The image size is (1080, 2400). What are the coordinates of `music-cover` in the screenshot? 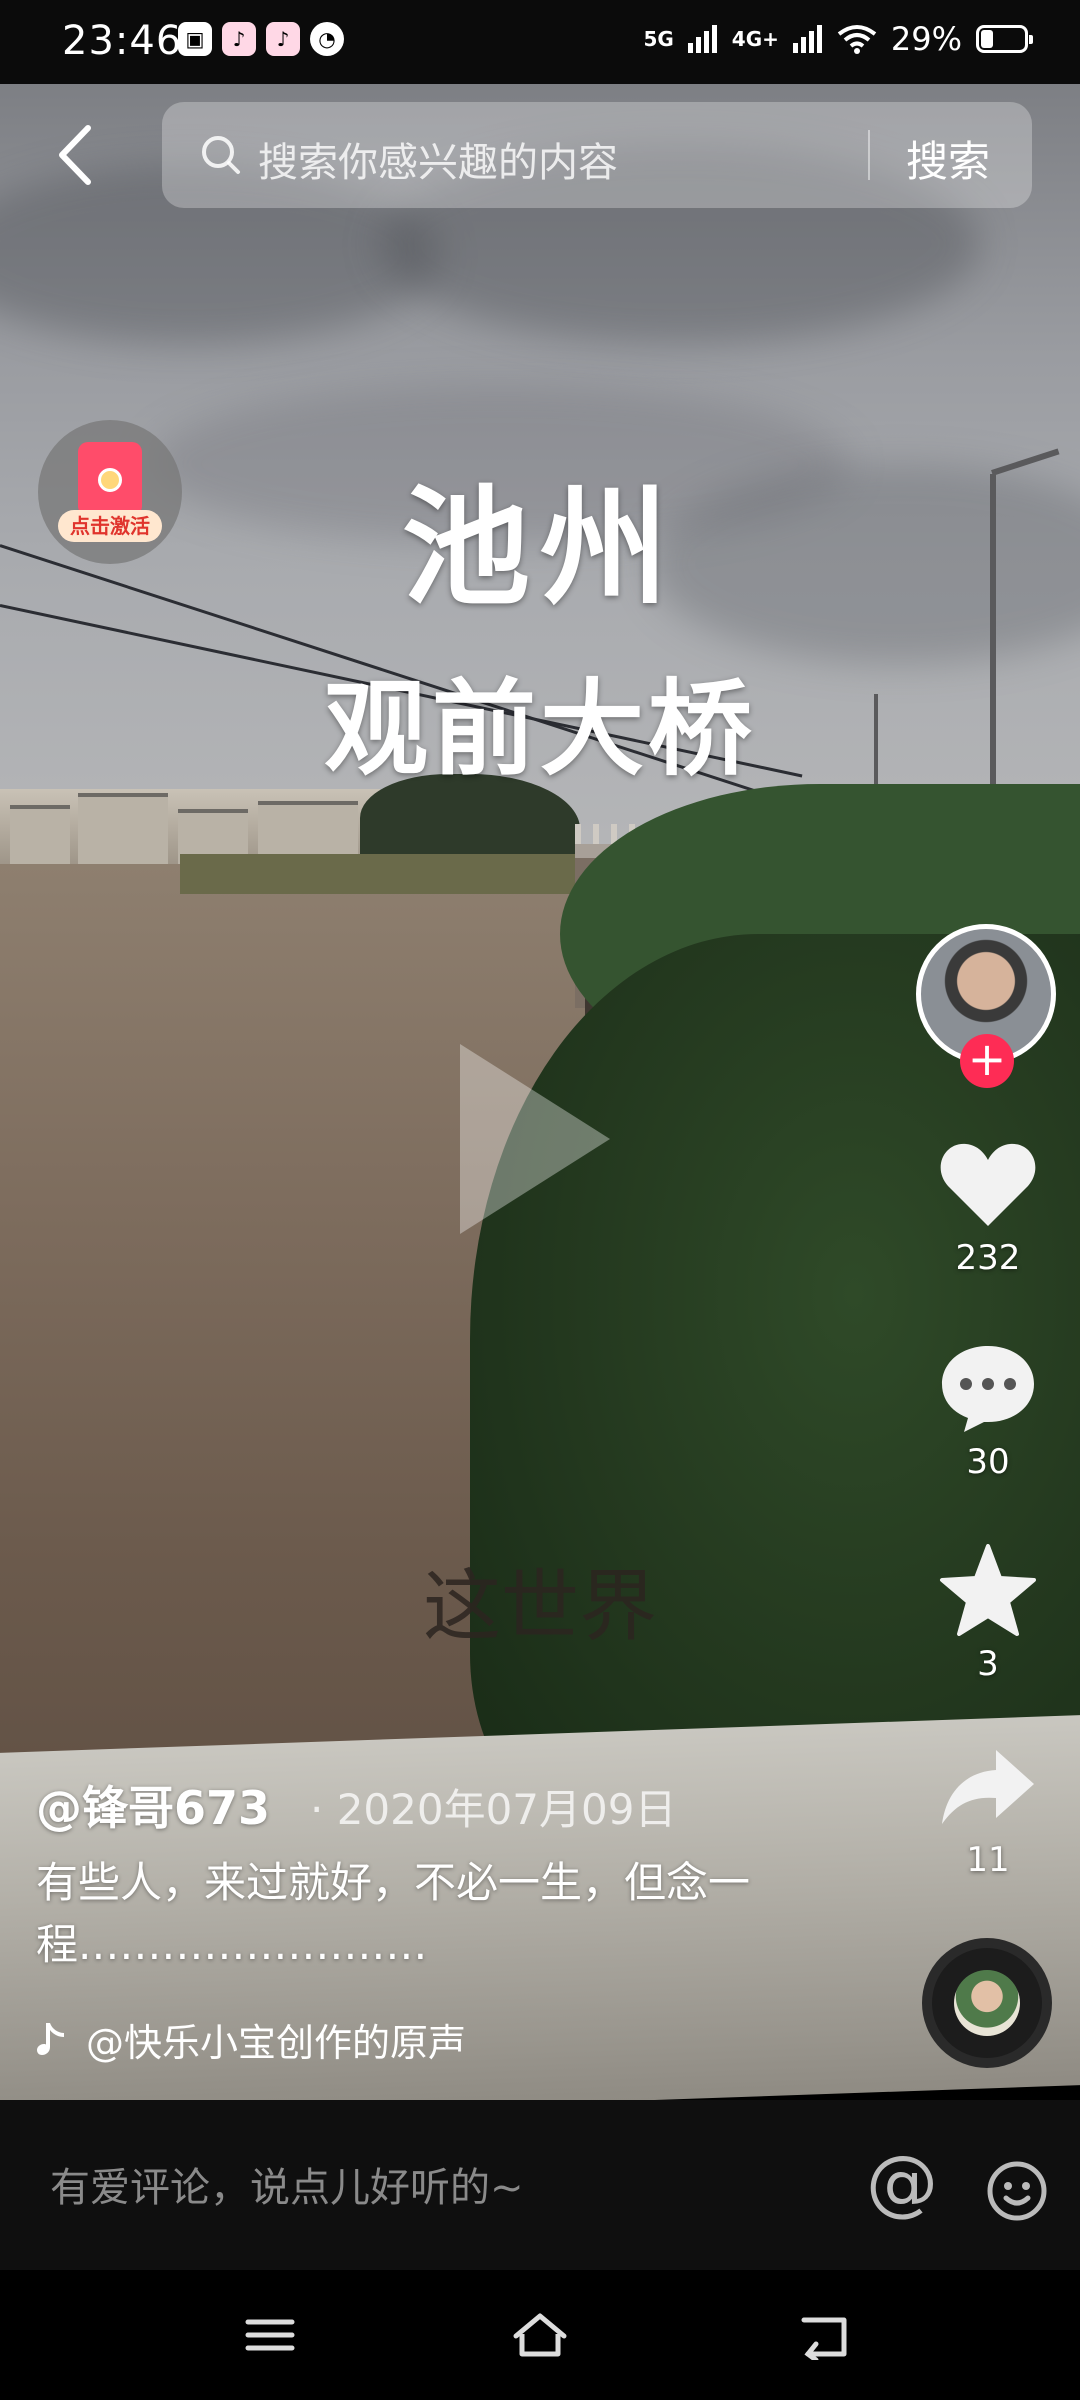 It's located at (987, 2003).